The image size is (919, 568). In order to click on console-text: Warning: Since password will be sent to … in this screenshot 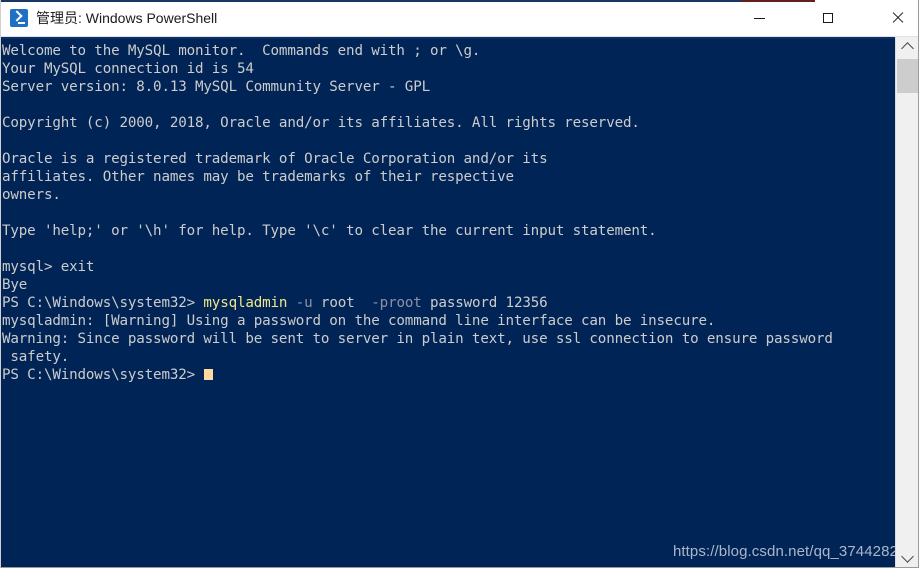, I will do `click(417, 339)`.